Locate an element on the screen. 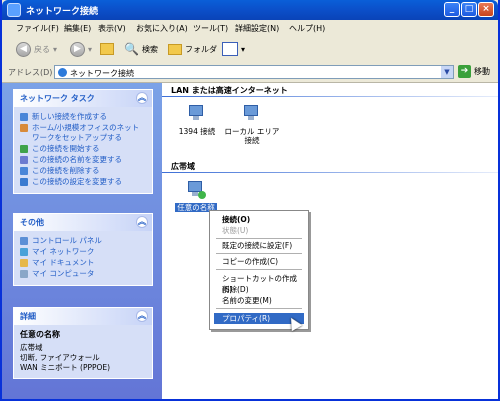 This screenshot has height=401, width=500. menu-tools: ツール(T) is located at coordinates (210, 28).